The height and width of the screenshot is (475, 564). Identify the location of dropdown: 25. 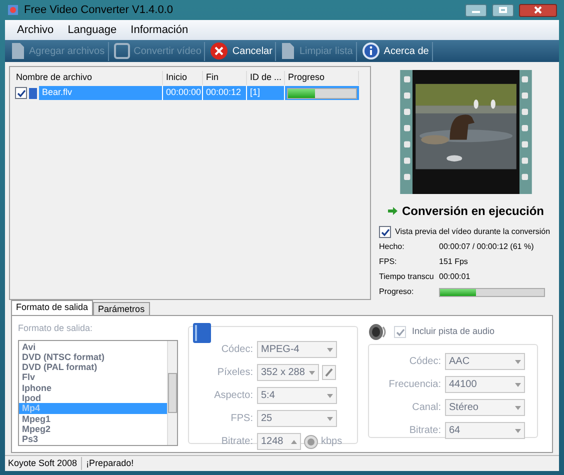
(297, 418).